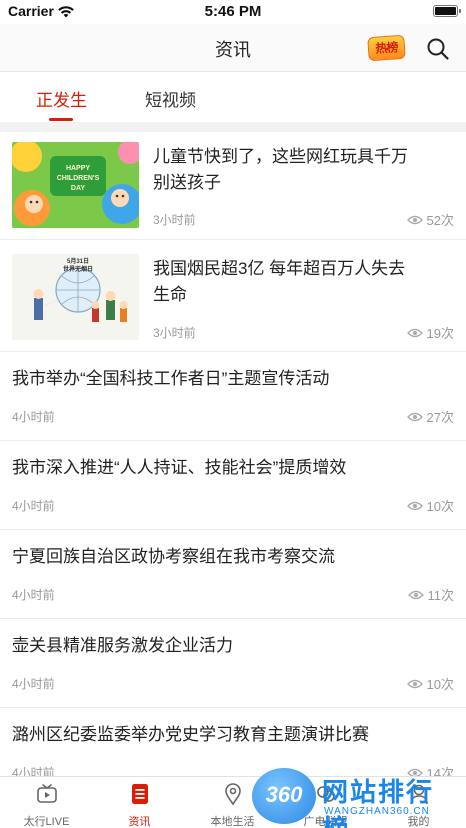 Image resolution: width=466 pixels, height=828 pixels. Describe the element at coordinates (233, 397) in the screenshot. I see `news-item: 我市举办“全国科技工作者日”主题宣传活动 4小时前 27次` at that location.